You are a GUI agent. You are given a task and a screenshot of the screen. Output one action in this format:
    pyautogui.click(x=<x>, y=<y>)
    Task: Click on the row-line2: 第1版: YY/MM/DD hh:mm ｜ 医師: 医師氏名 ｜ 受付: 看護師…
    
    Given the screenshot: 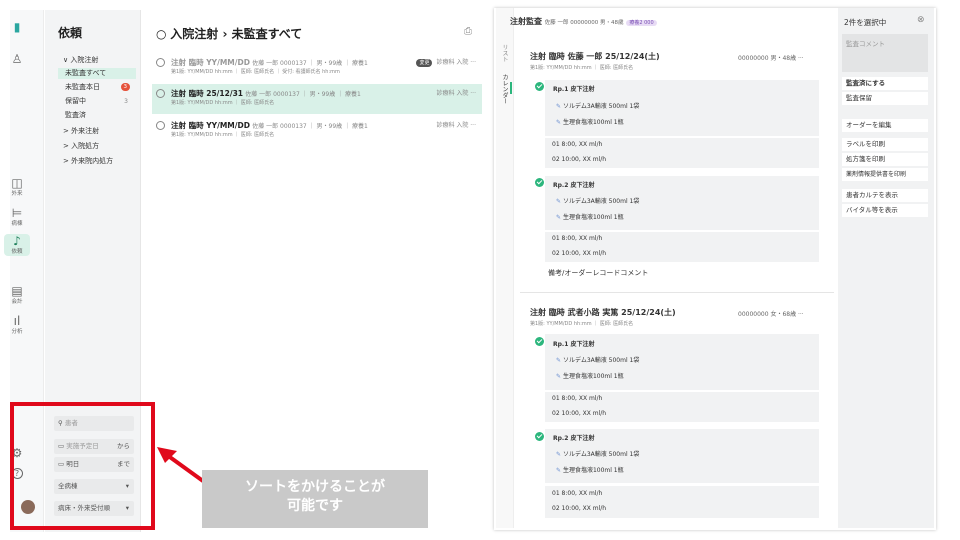 What is the action you would take?
    pyautogui.click(x=255, y=72)
    